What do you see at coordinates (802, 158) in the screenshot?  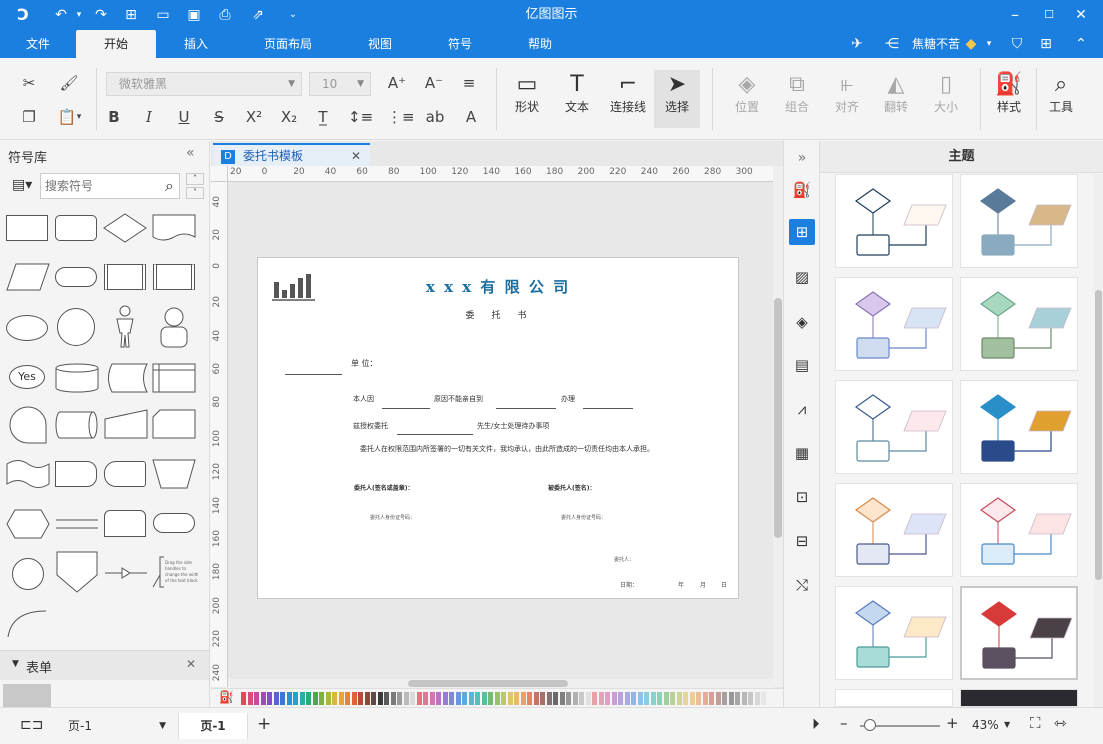 I see `expand-panel-icon: »` at bounding box center [802, 158].